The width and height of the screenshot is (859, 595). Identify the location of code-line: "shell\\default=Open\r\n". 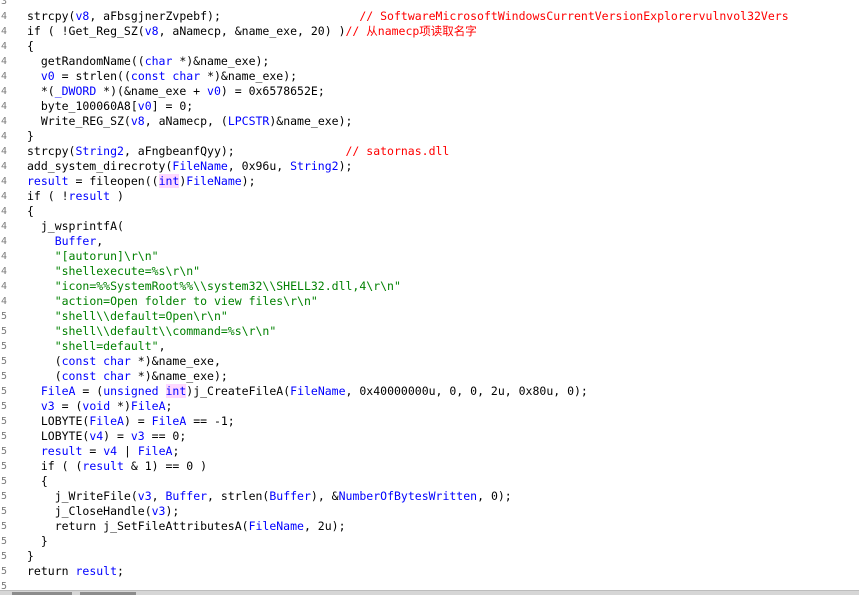
(443, 316).